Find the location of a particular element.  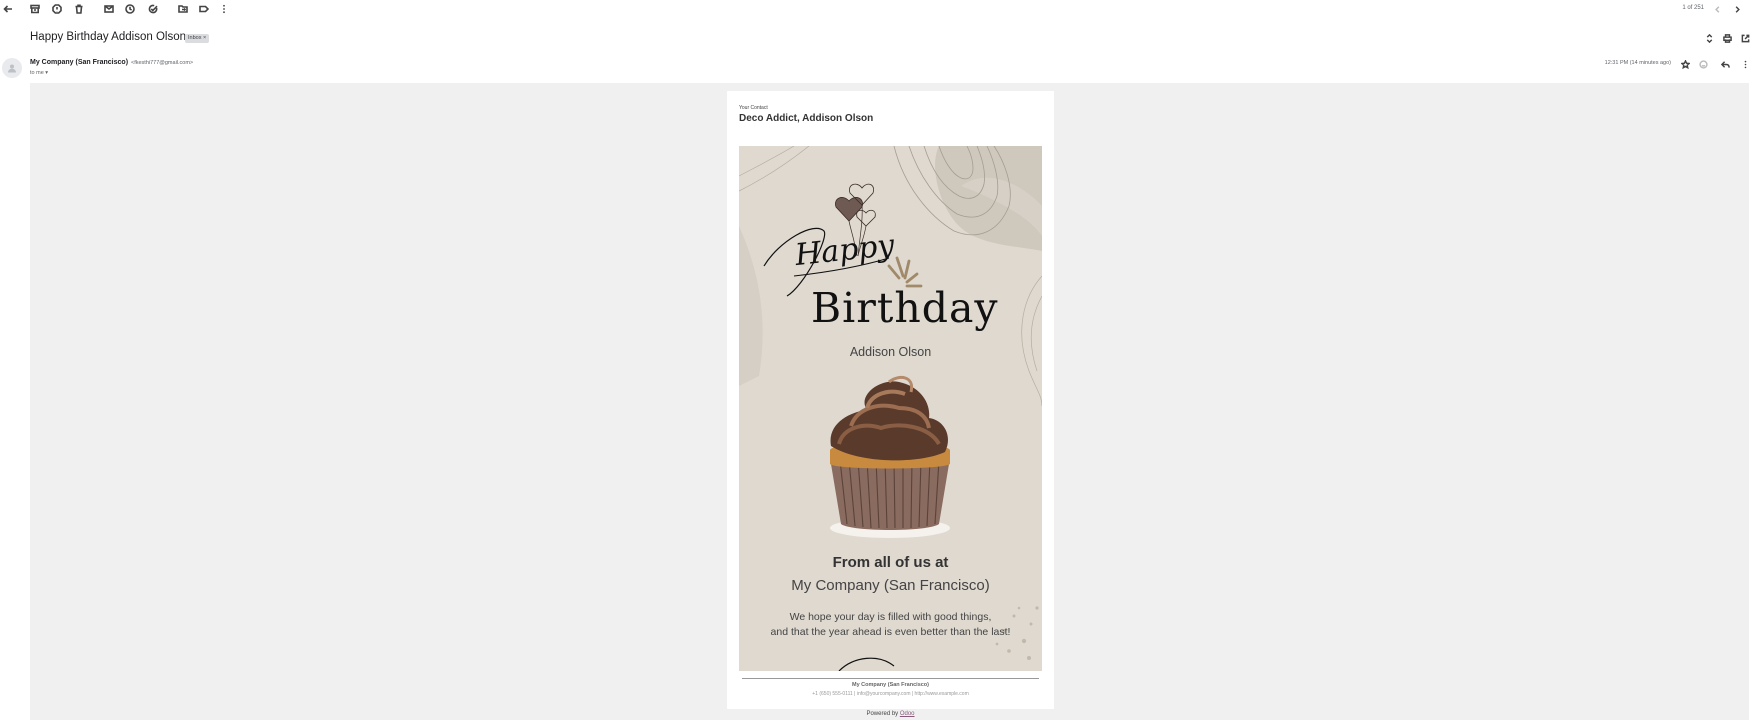

star-icon is located at coordinates (1685, 64).